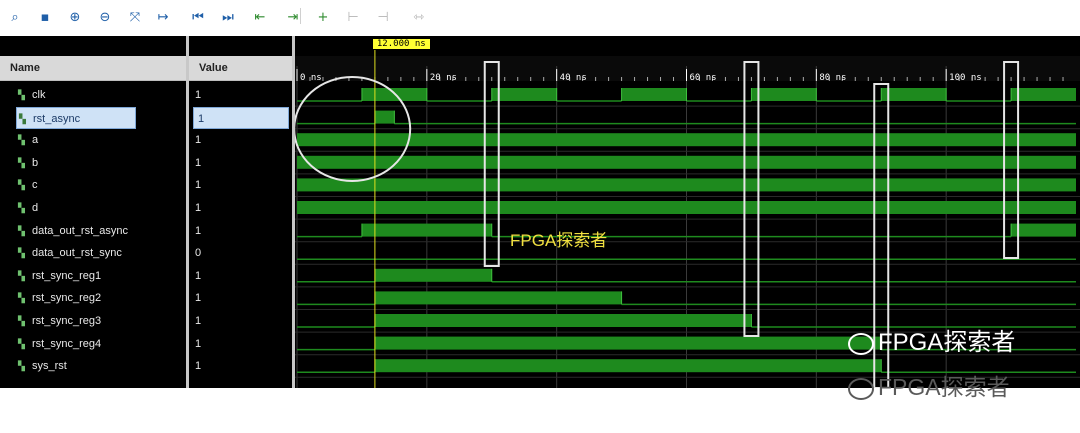 Image resolution: width=1080 pixels, height=433 pixels. What do you see at coordinates (419, 17) in the screenshot?
I see `swap-cursors-icon: ⇿` at bounding box center [419, 17].